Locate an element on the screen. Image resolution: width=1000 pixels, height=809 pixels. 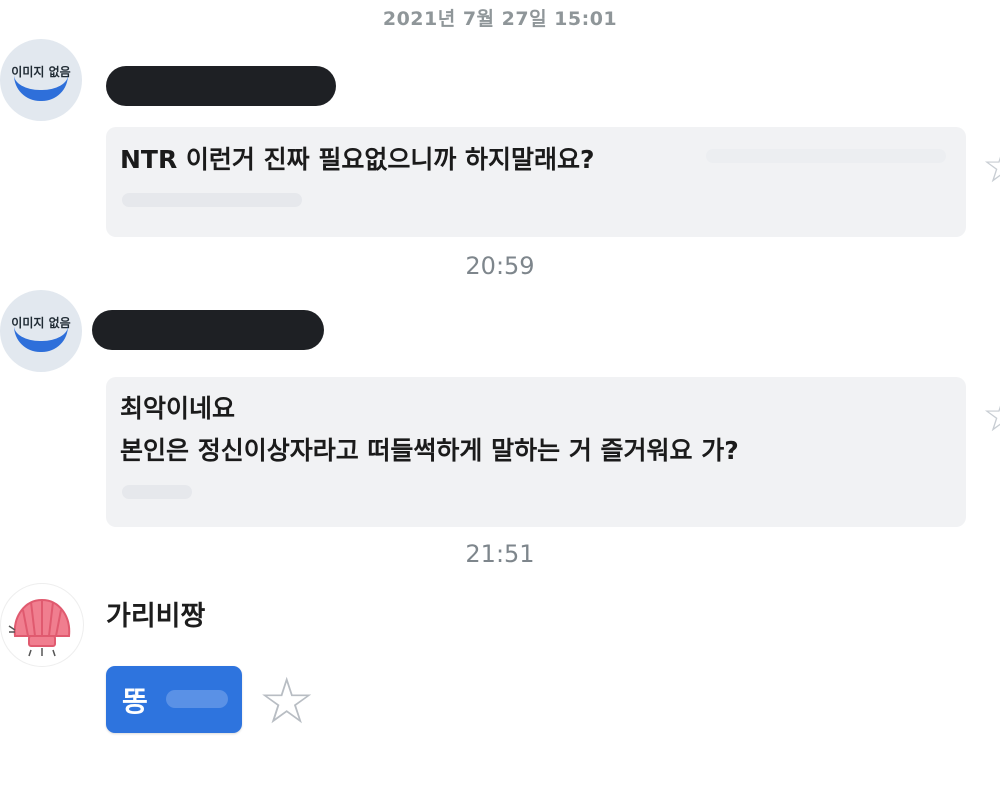
shell-icon is located at coordinates (39, 627).